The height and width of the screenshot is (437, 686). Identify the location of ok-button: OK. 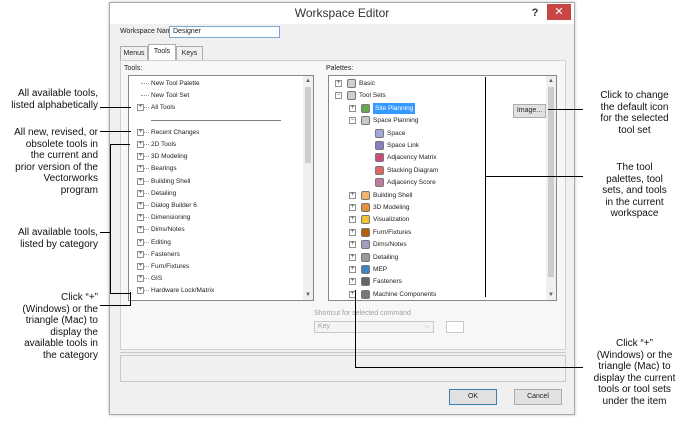
(473, 397).